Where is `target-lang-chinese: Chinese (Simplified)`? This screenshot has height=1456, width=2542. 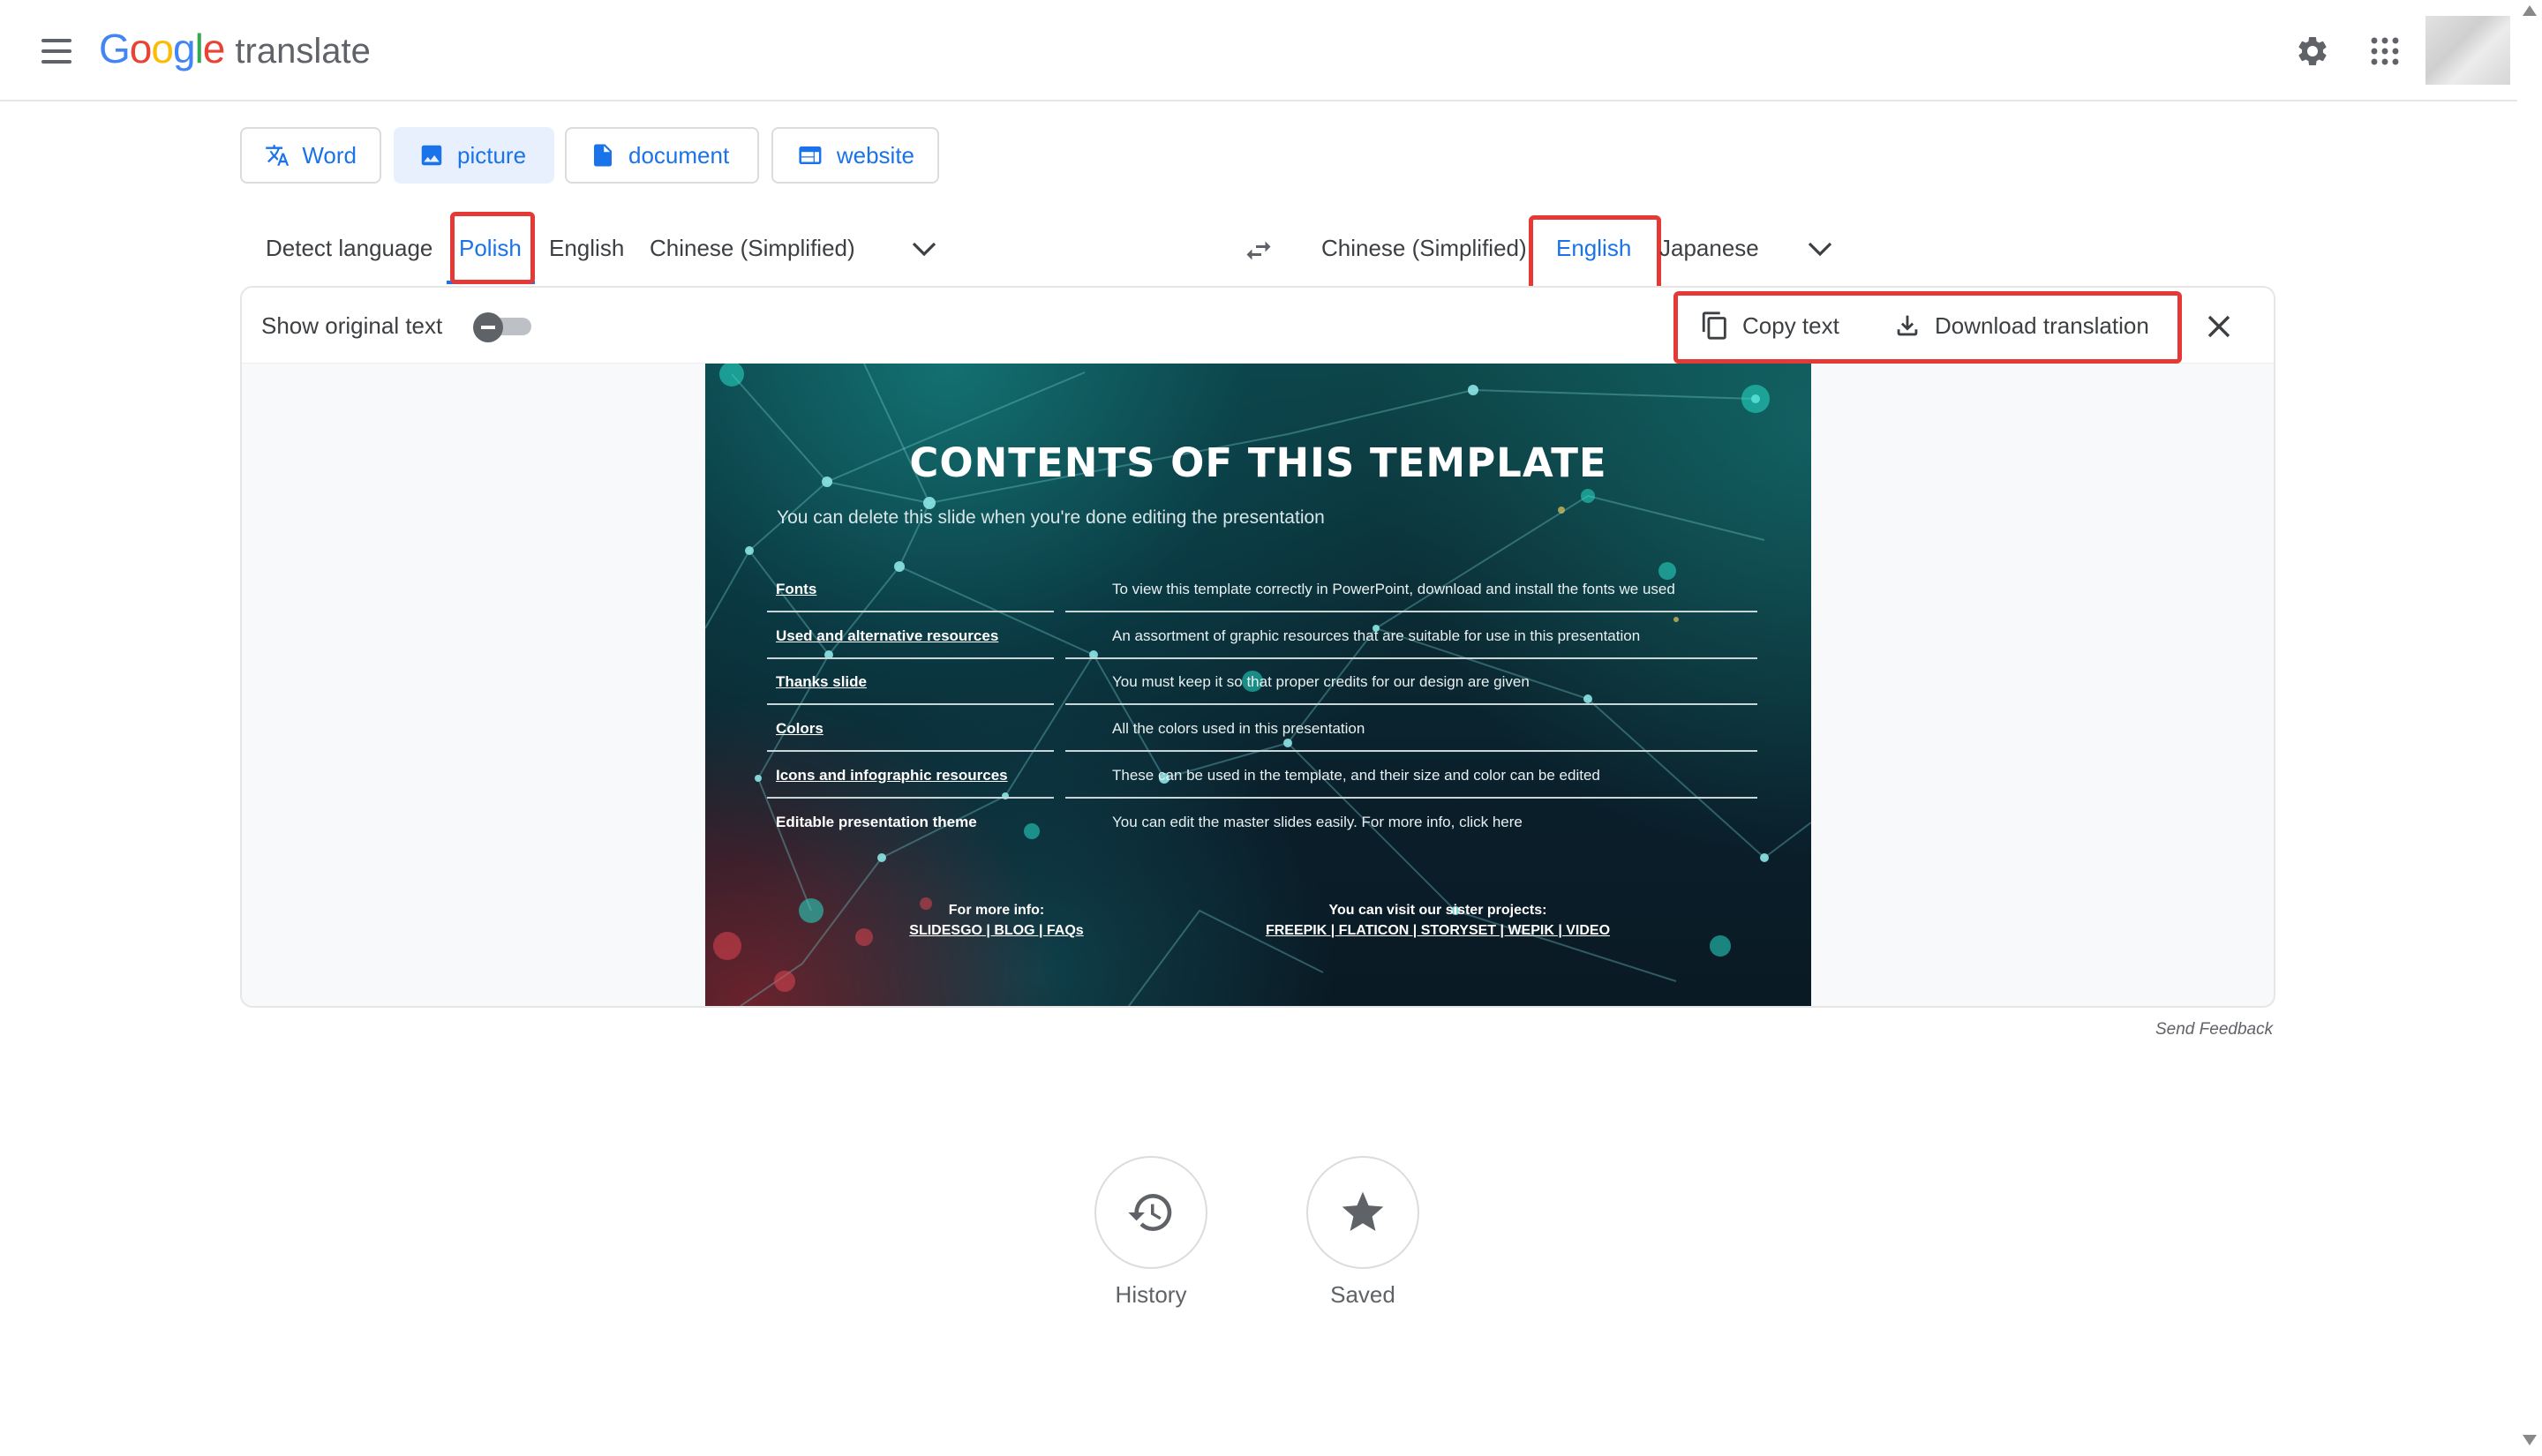
target-lang-chinese: Chinese (Simplified) is located at coordinates (1424, 248).